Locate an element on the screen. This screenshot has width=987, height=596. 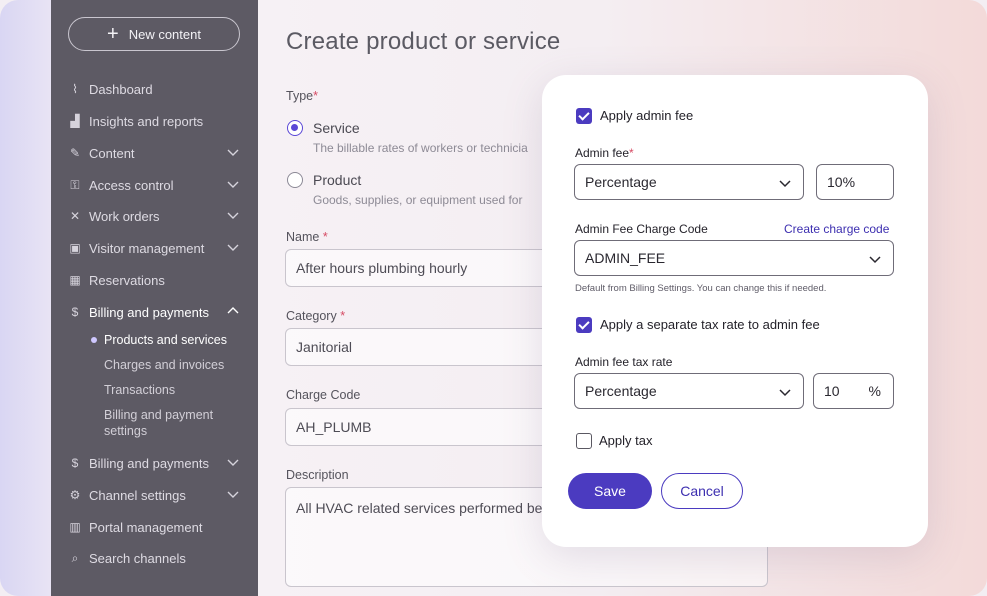
sidebar-item-work-orders: ✕ Work orders is located at coordinates (157, 216).